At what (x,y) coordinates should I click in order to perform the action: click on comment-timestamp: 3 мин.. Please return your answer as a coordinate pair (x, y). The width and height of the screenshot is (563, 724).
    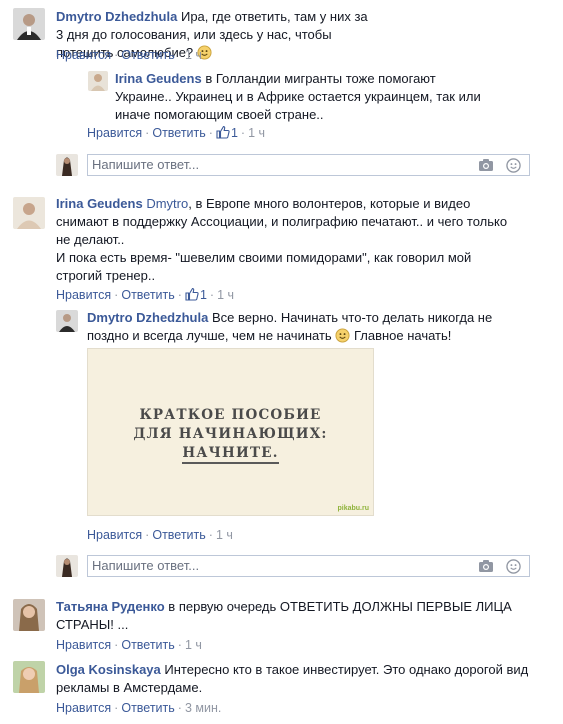
    Looking at the image, I should click on (203, 708).